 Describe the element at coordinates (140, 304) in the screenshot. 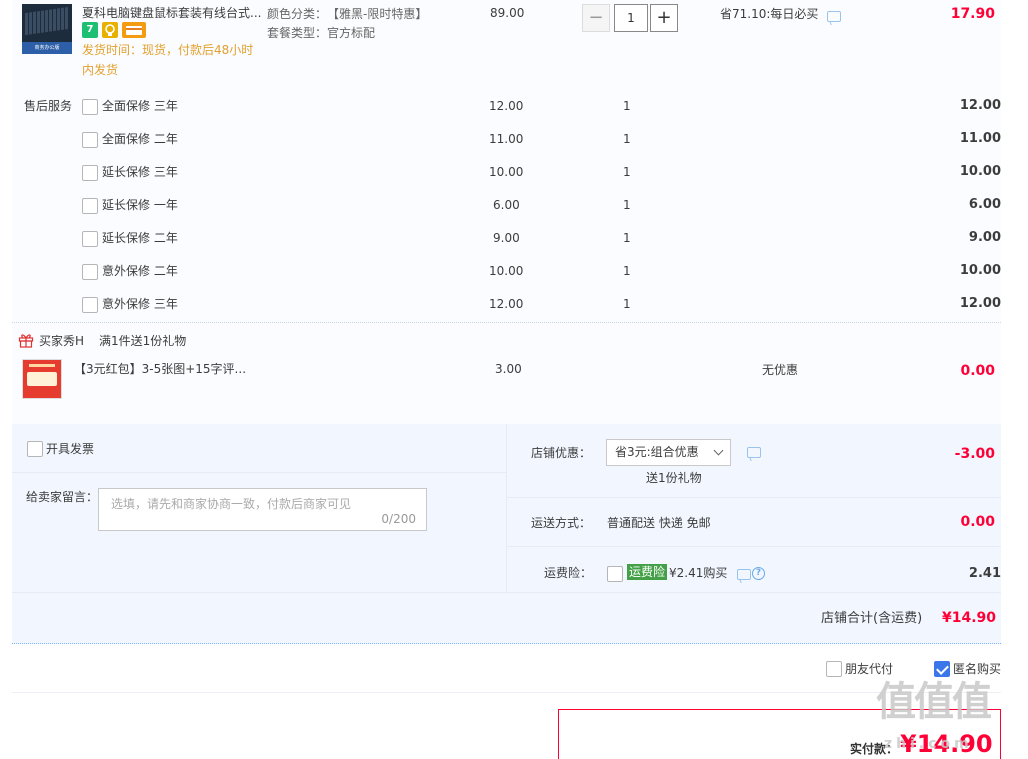

I see `service-name: 意外保修 三年` at that location.